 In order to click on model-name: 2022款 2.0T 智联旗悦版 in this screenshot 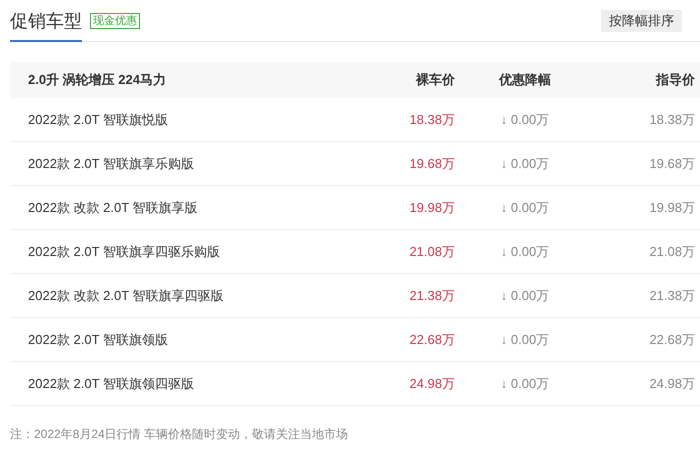, I will do `click(98, 119)`.